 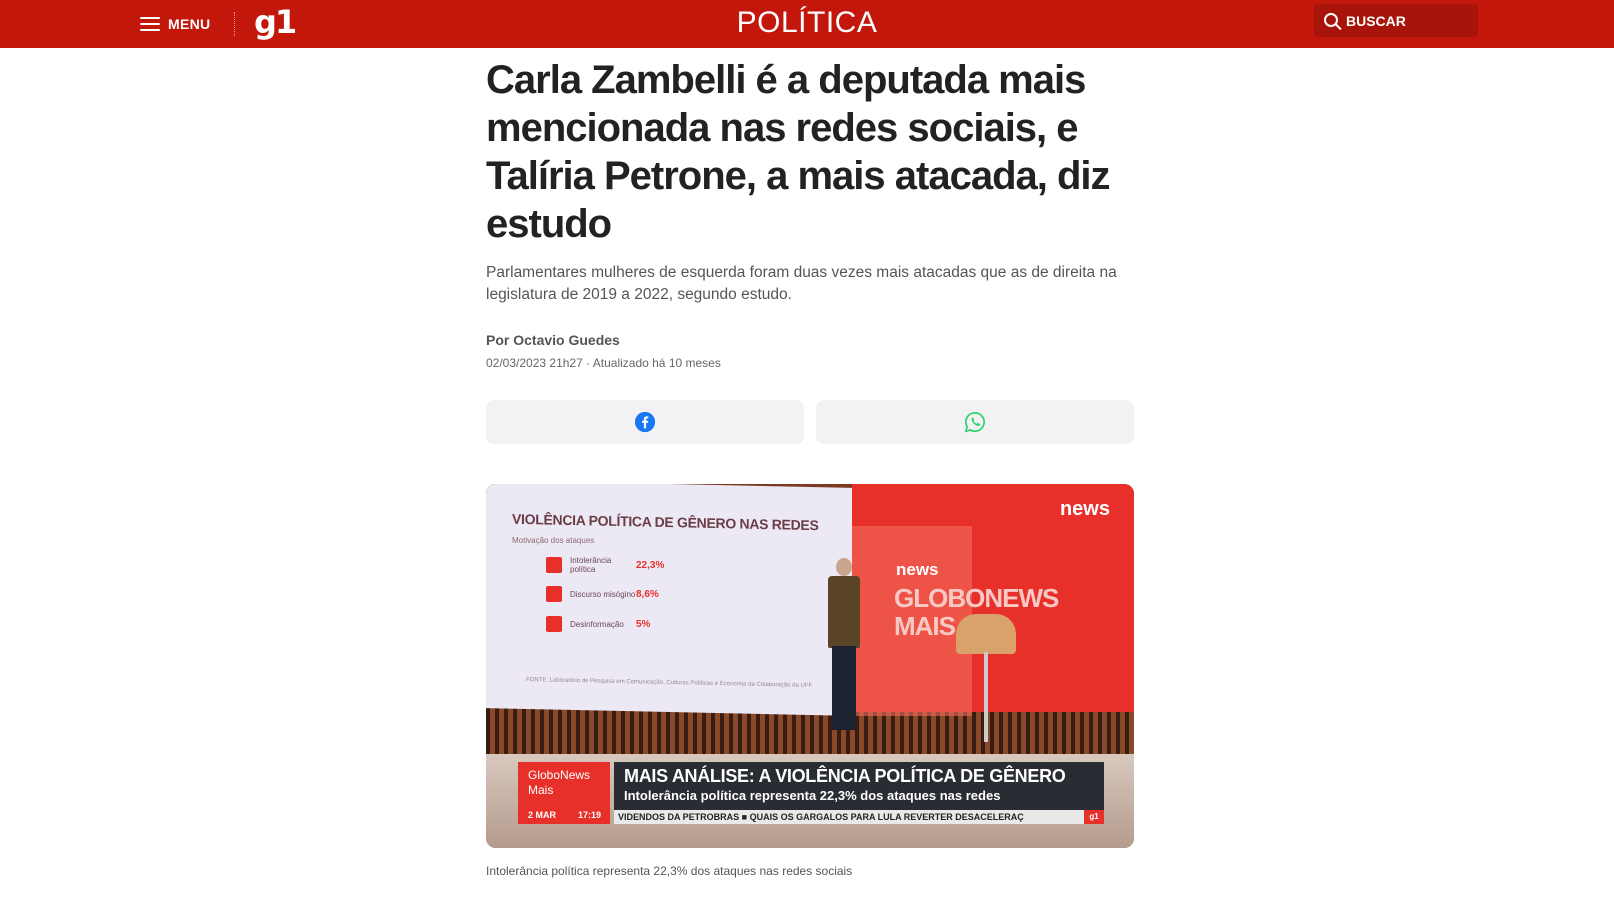 I want to click on globonews-logo-top: news, so click(x=1084, y=509).